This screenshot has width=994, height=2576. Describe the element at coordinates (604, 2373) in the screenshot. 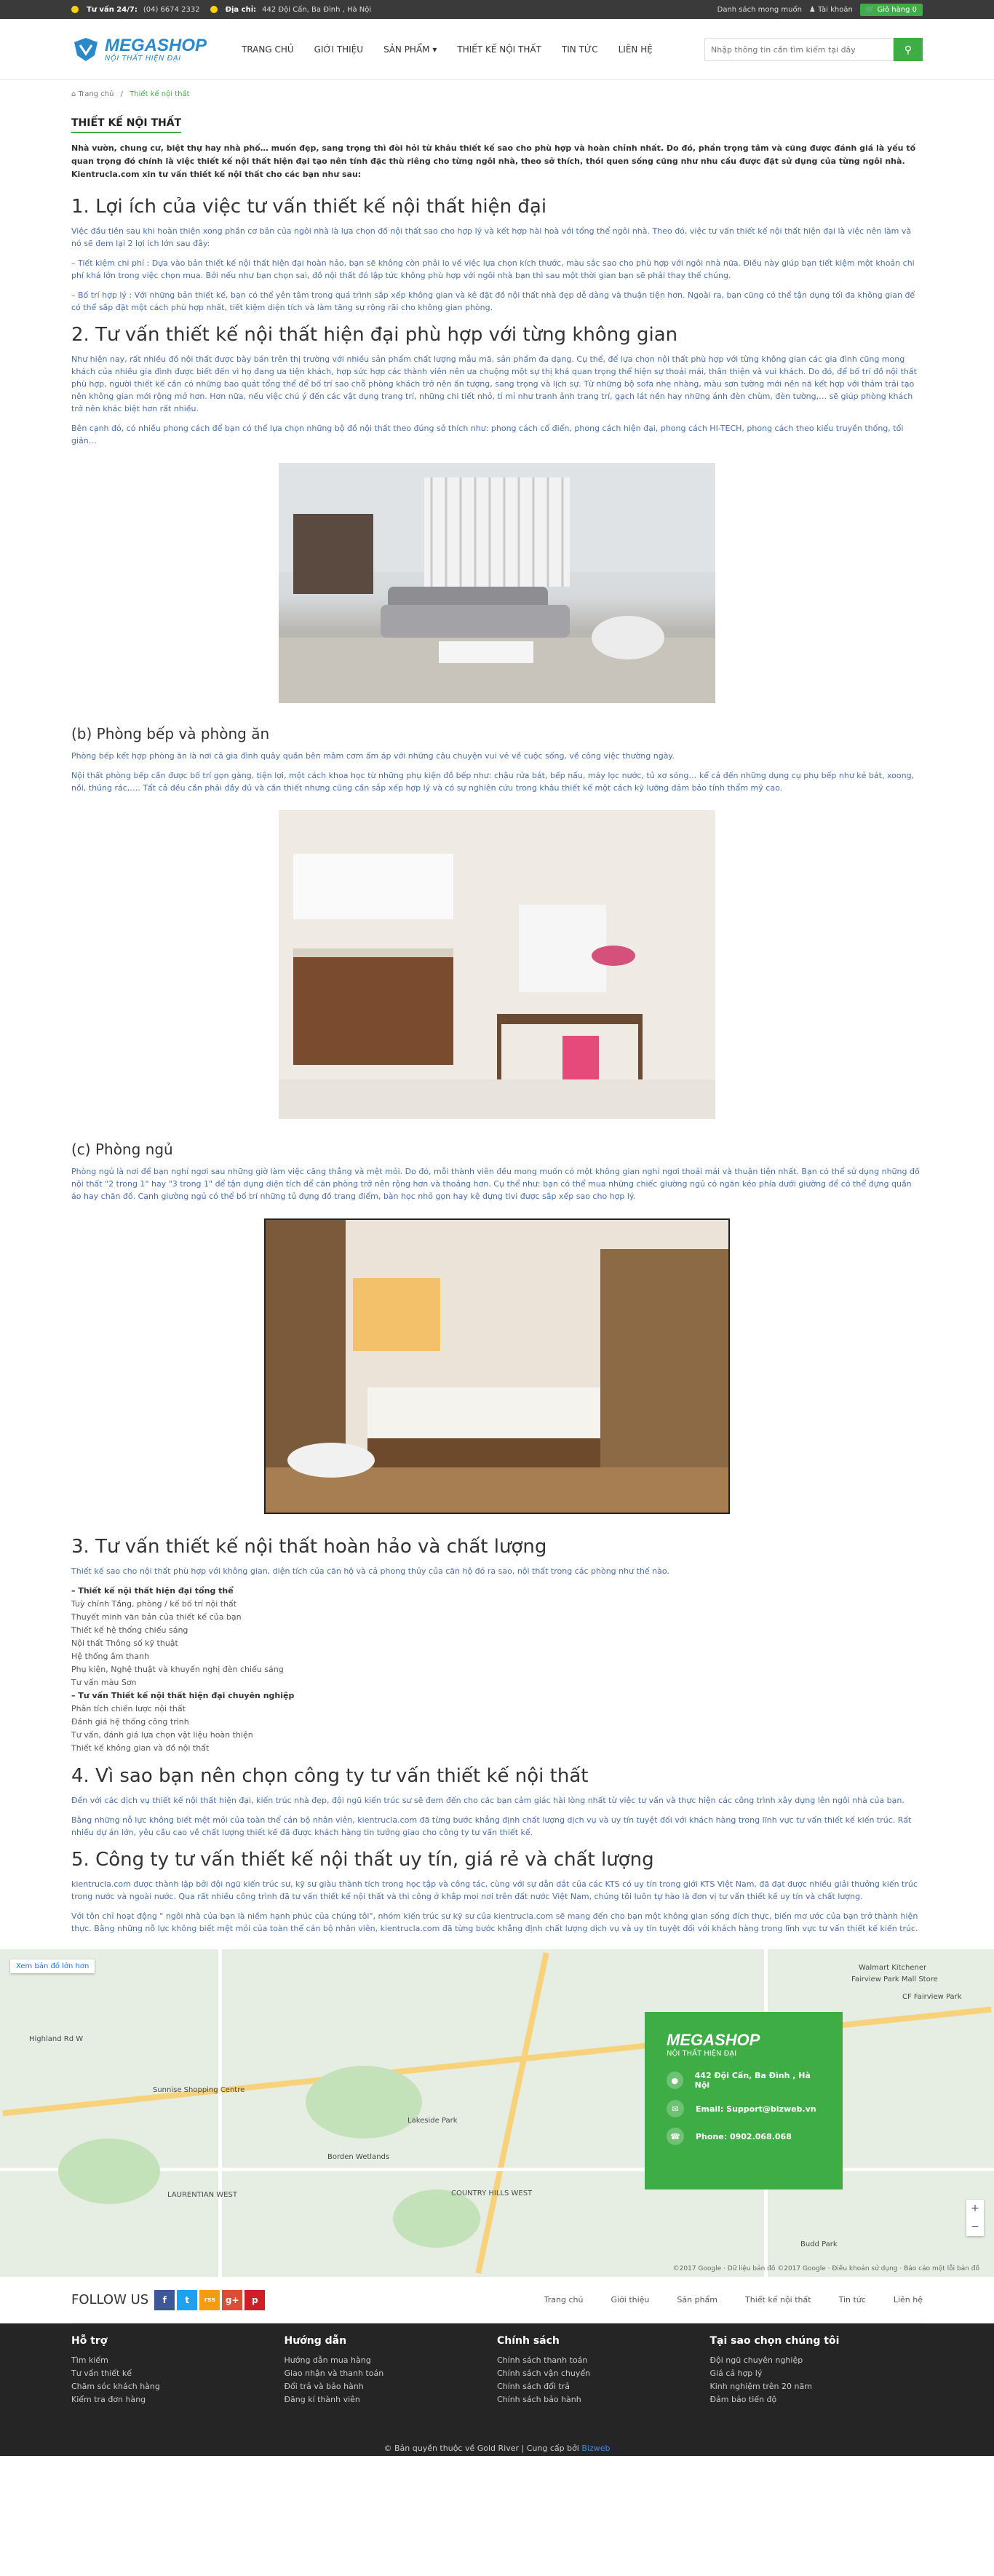

I see `footer-link: Chính sách vận chuyển` at that location.